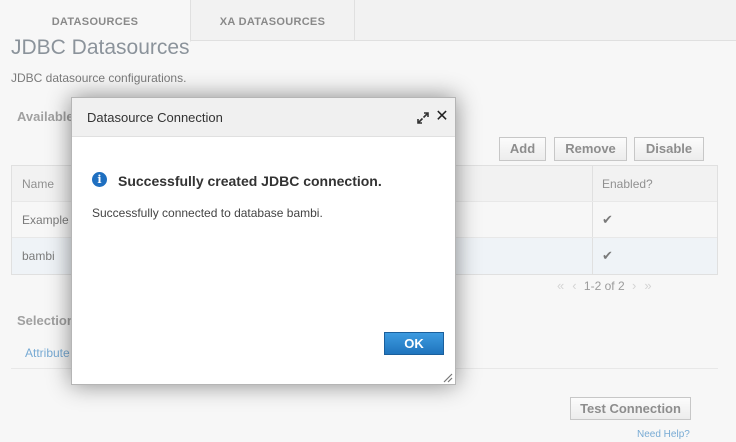 The width and height of the screenshot is (736, 442). What do you see at coordinates (263, 117) in the screenshot?
I see `dialog-header: Datasource Connection ✕` at bounding box center [263, 117].